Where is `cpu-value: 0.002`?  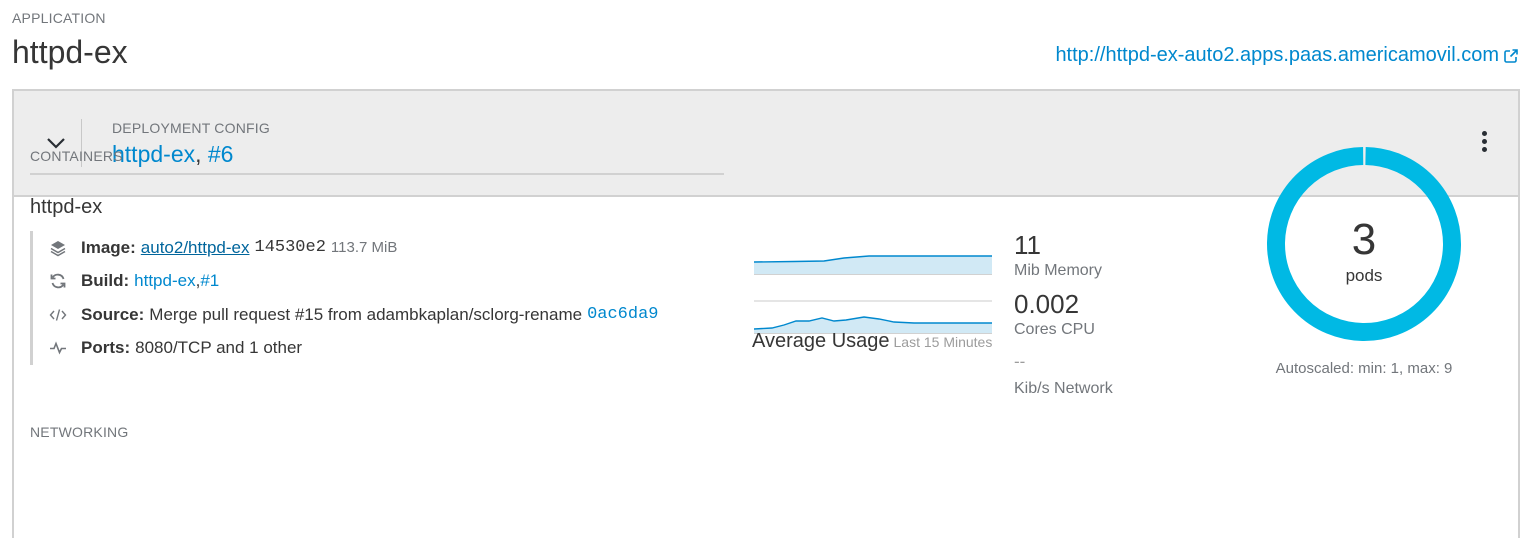
cpu-value: 0.002 is located at coordinates (1047, 304).